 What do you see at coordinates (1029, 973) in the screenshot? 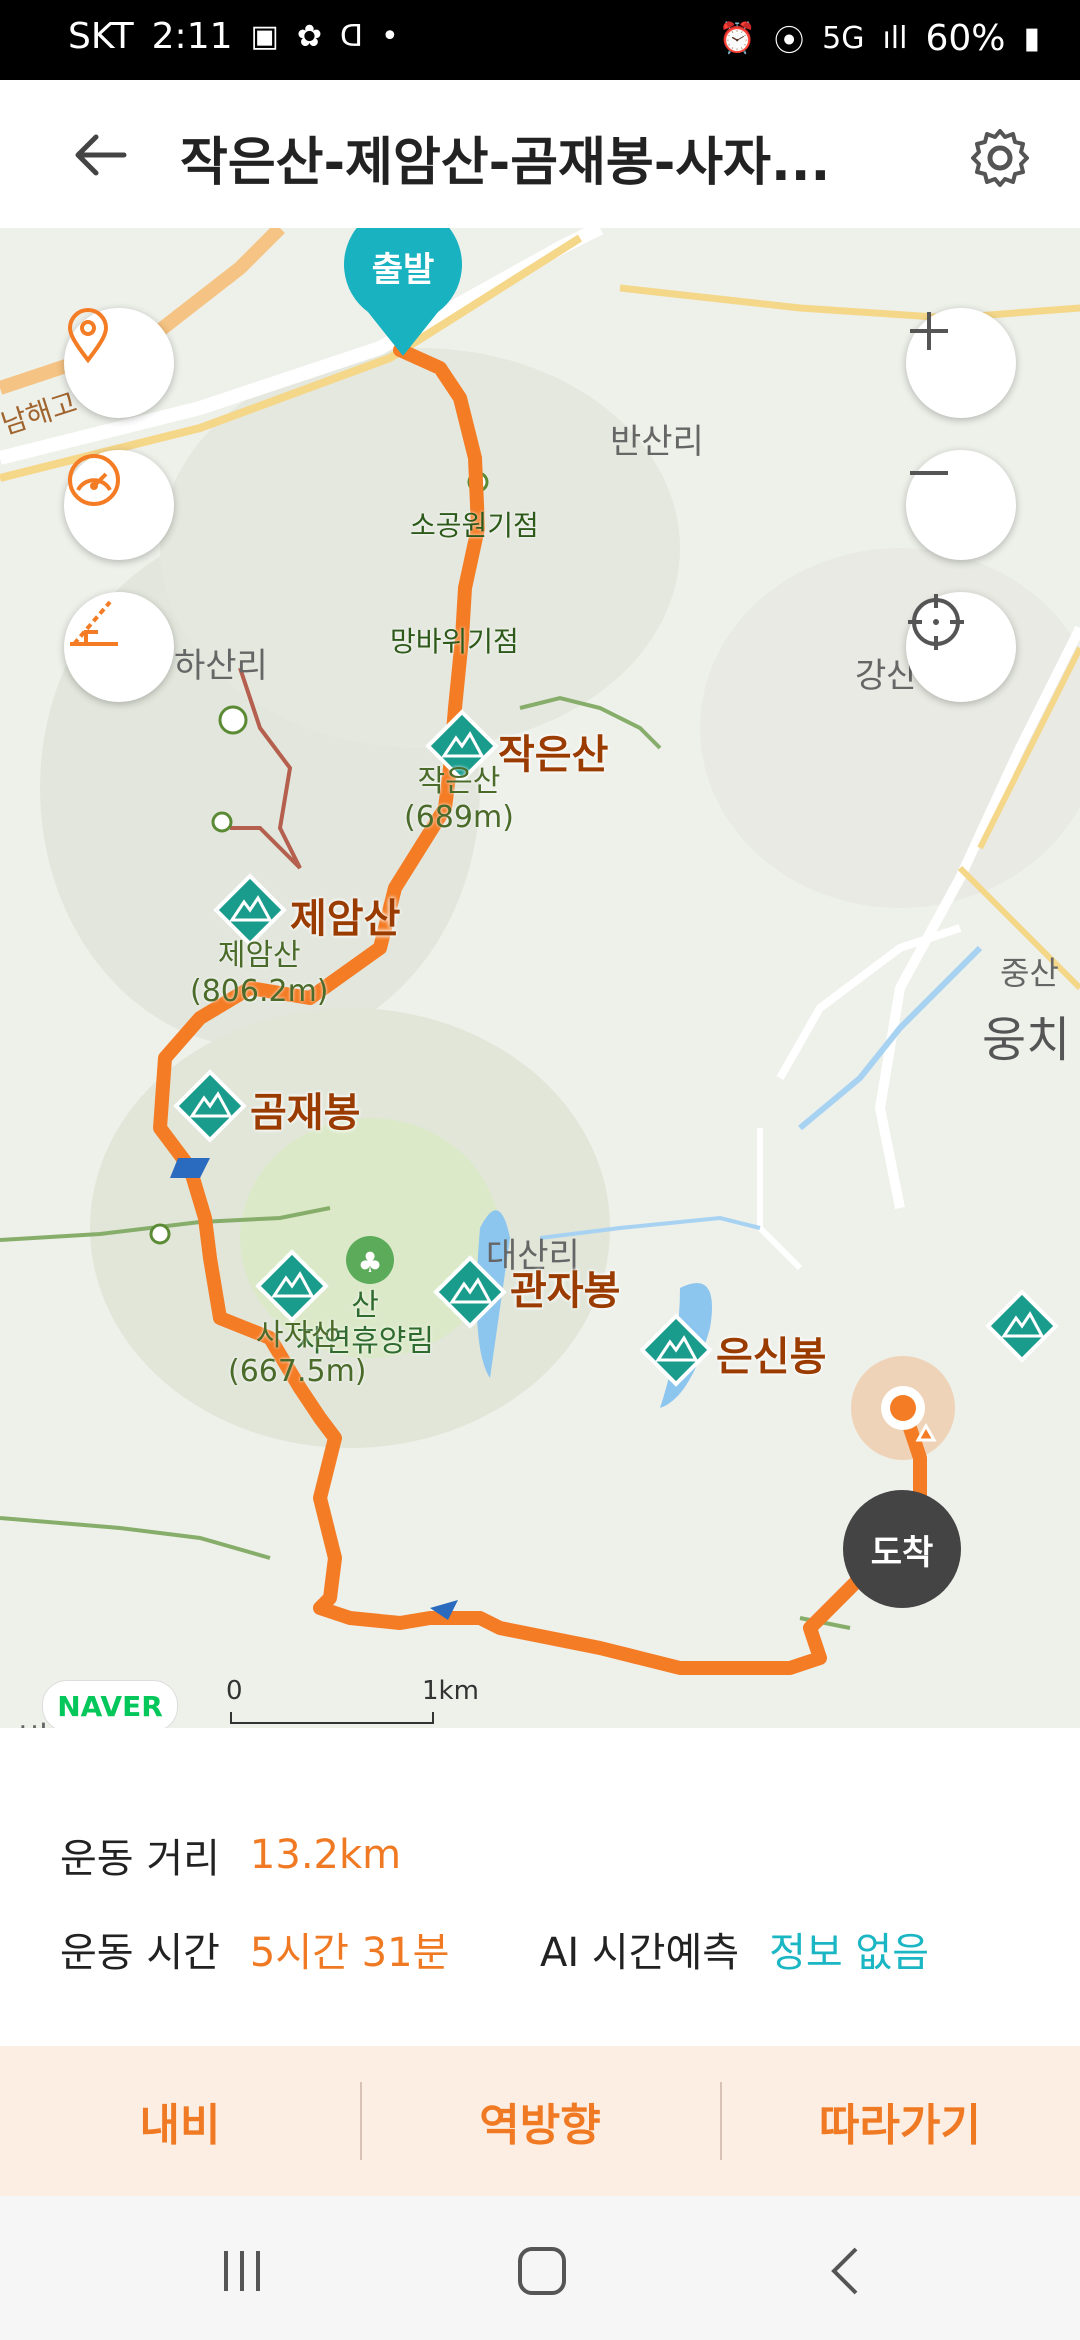
I see `place-label-jungsan: 중산` at bounding box center [1029, 973].